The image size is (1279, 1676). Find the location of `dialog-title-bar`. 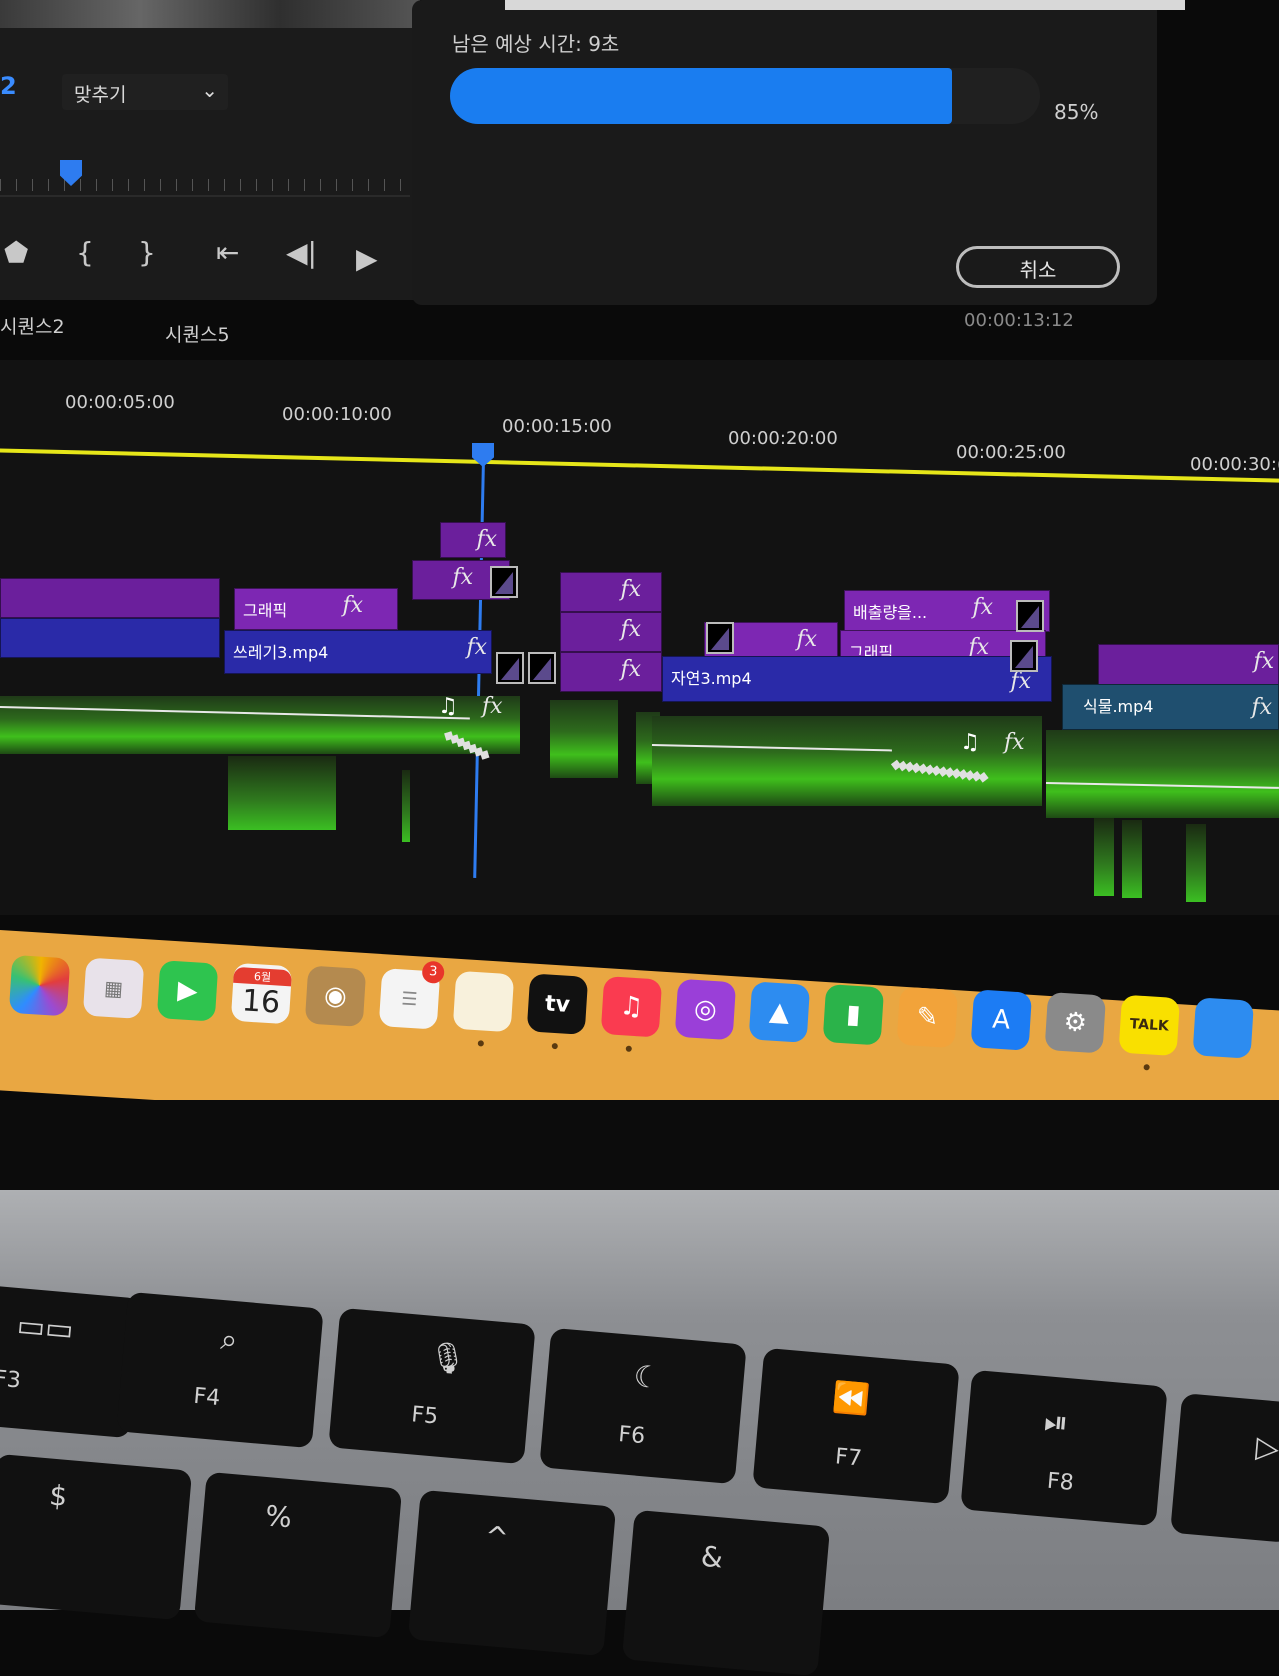

dialog-title-bar is located at coordinates (845, 5).